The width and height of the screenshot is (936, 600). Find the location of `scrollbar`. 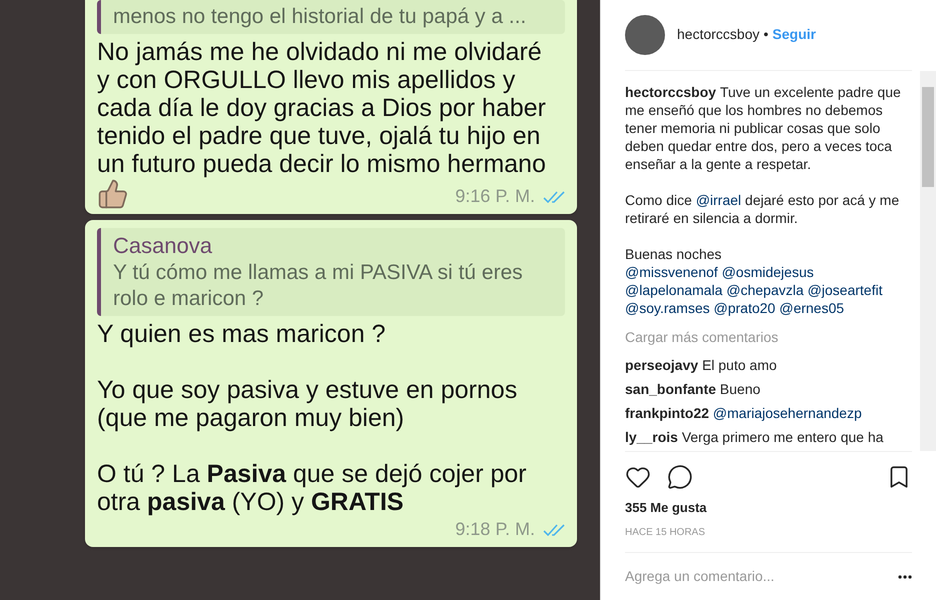

scrollbar is located at coordinates (928, 260).